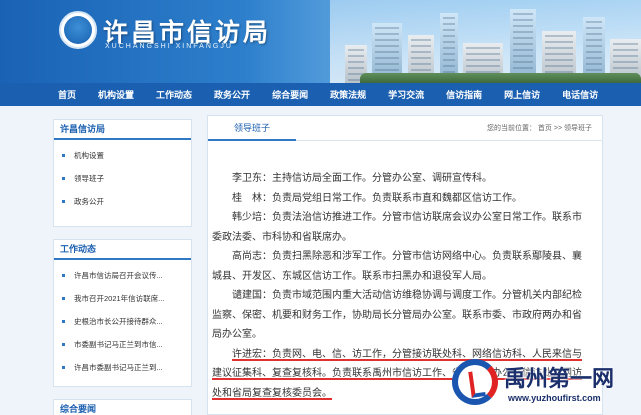 This screenshot has height=415, width=641. Describe the element at coordinates (406, 94) in the screenshot. I see `nav-learning: 学习交流` at that location.